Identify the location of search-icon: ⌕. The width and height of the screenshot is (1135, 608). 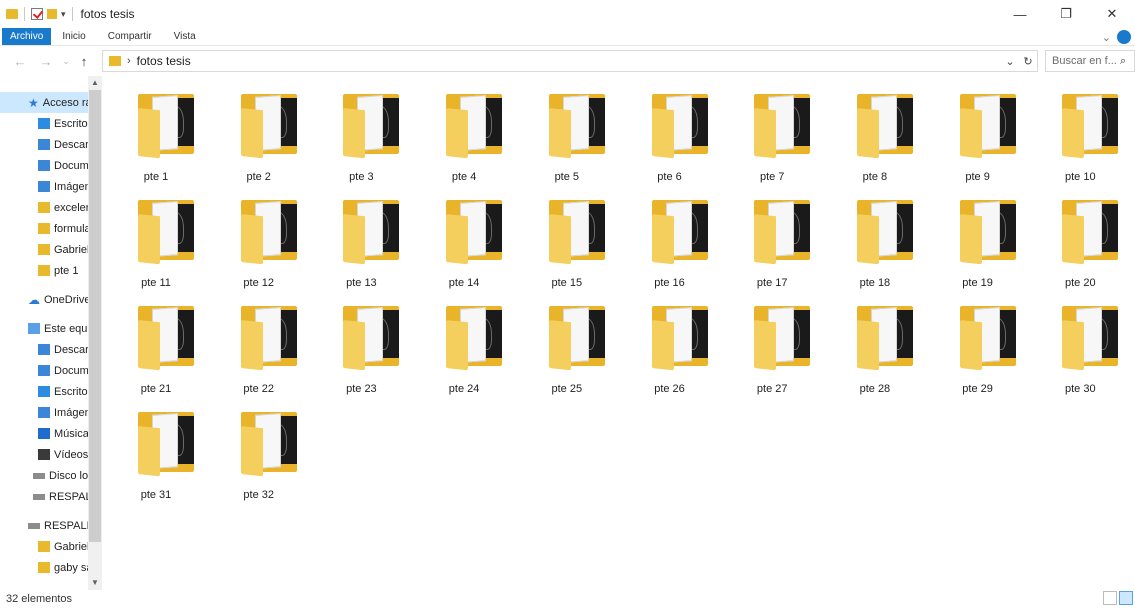
(1127, 61).